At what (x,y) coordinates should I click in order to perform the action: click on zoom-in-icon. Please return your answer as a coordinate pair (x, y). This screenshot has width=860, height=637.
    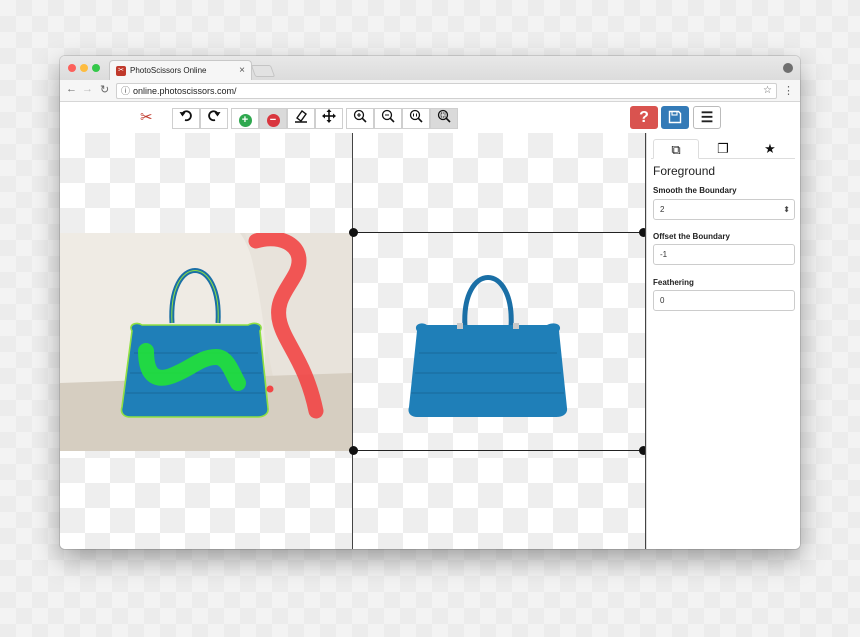
    Looking at the image, I should click on (360, 116).